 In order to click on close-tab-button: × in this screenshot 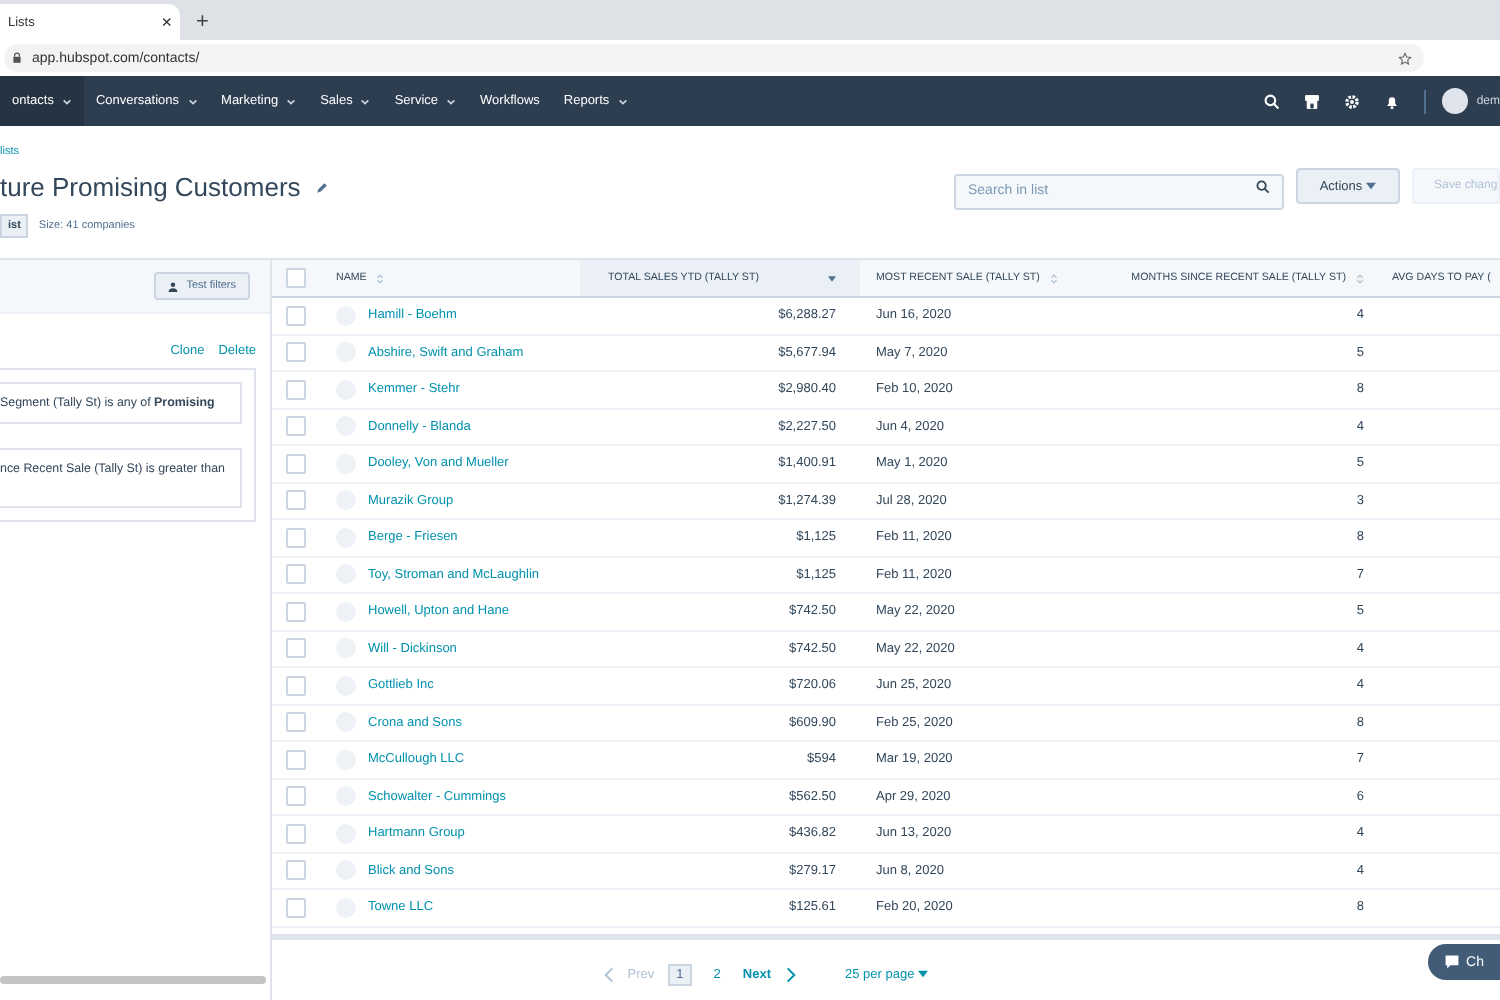, I will do `click(166, 22)`.